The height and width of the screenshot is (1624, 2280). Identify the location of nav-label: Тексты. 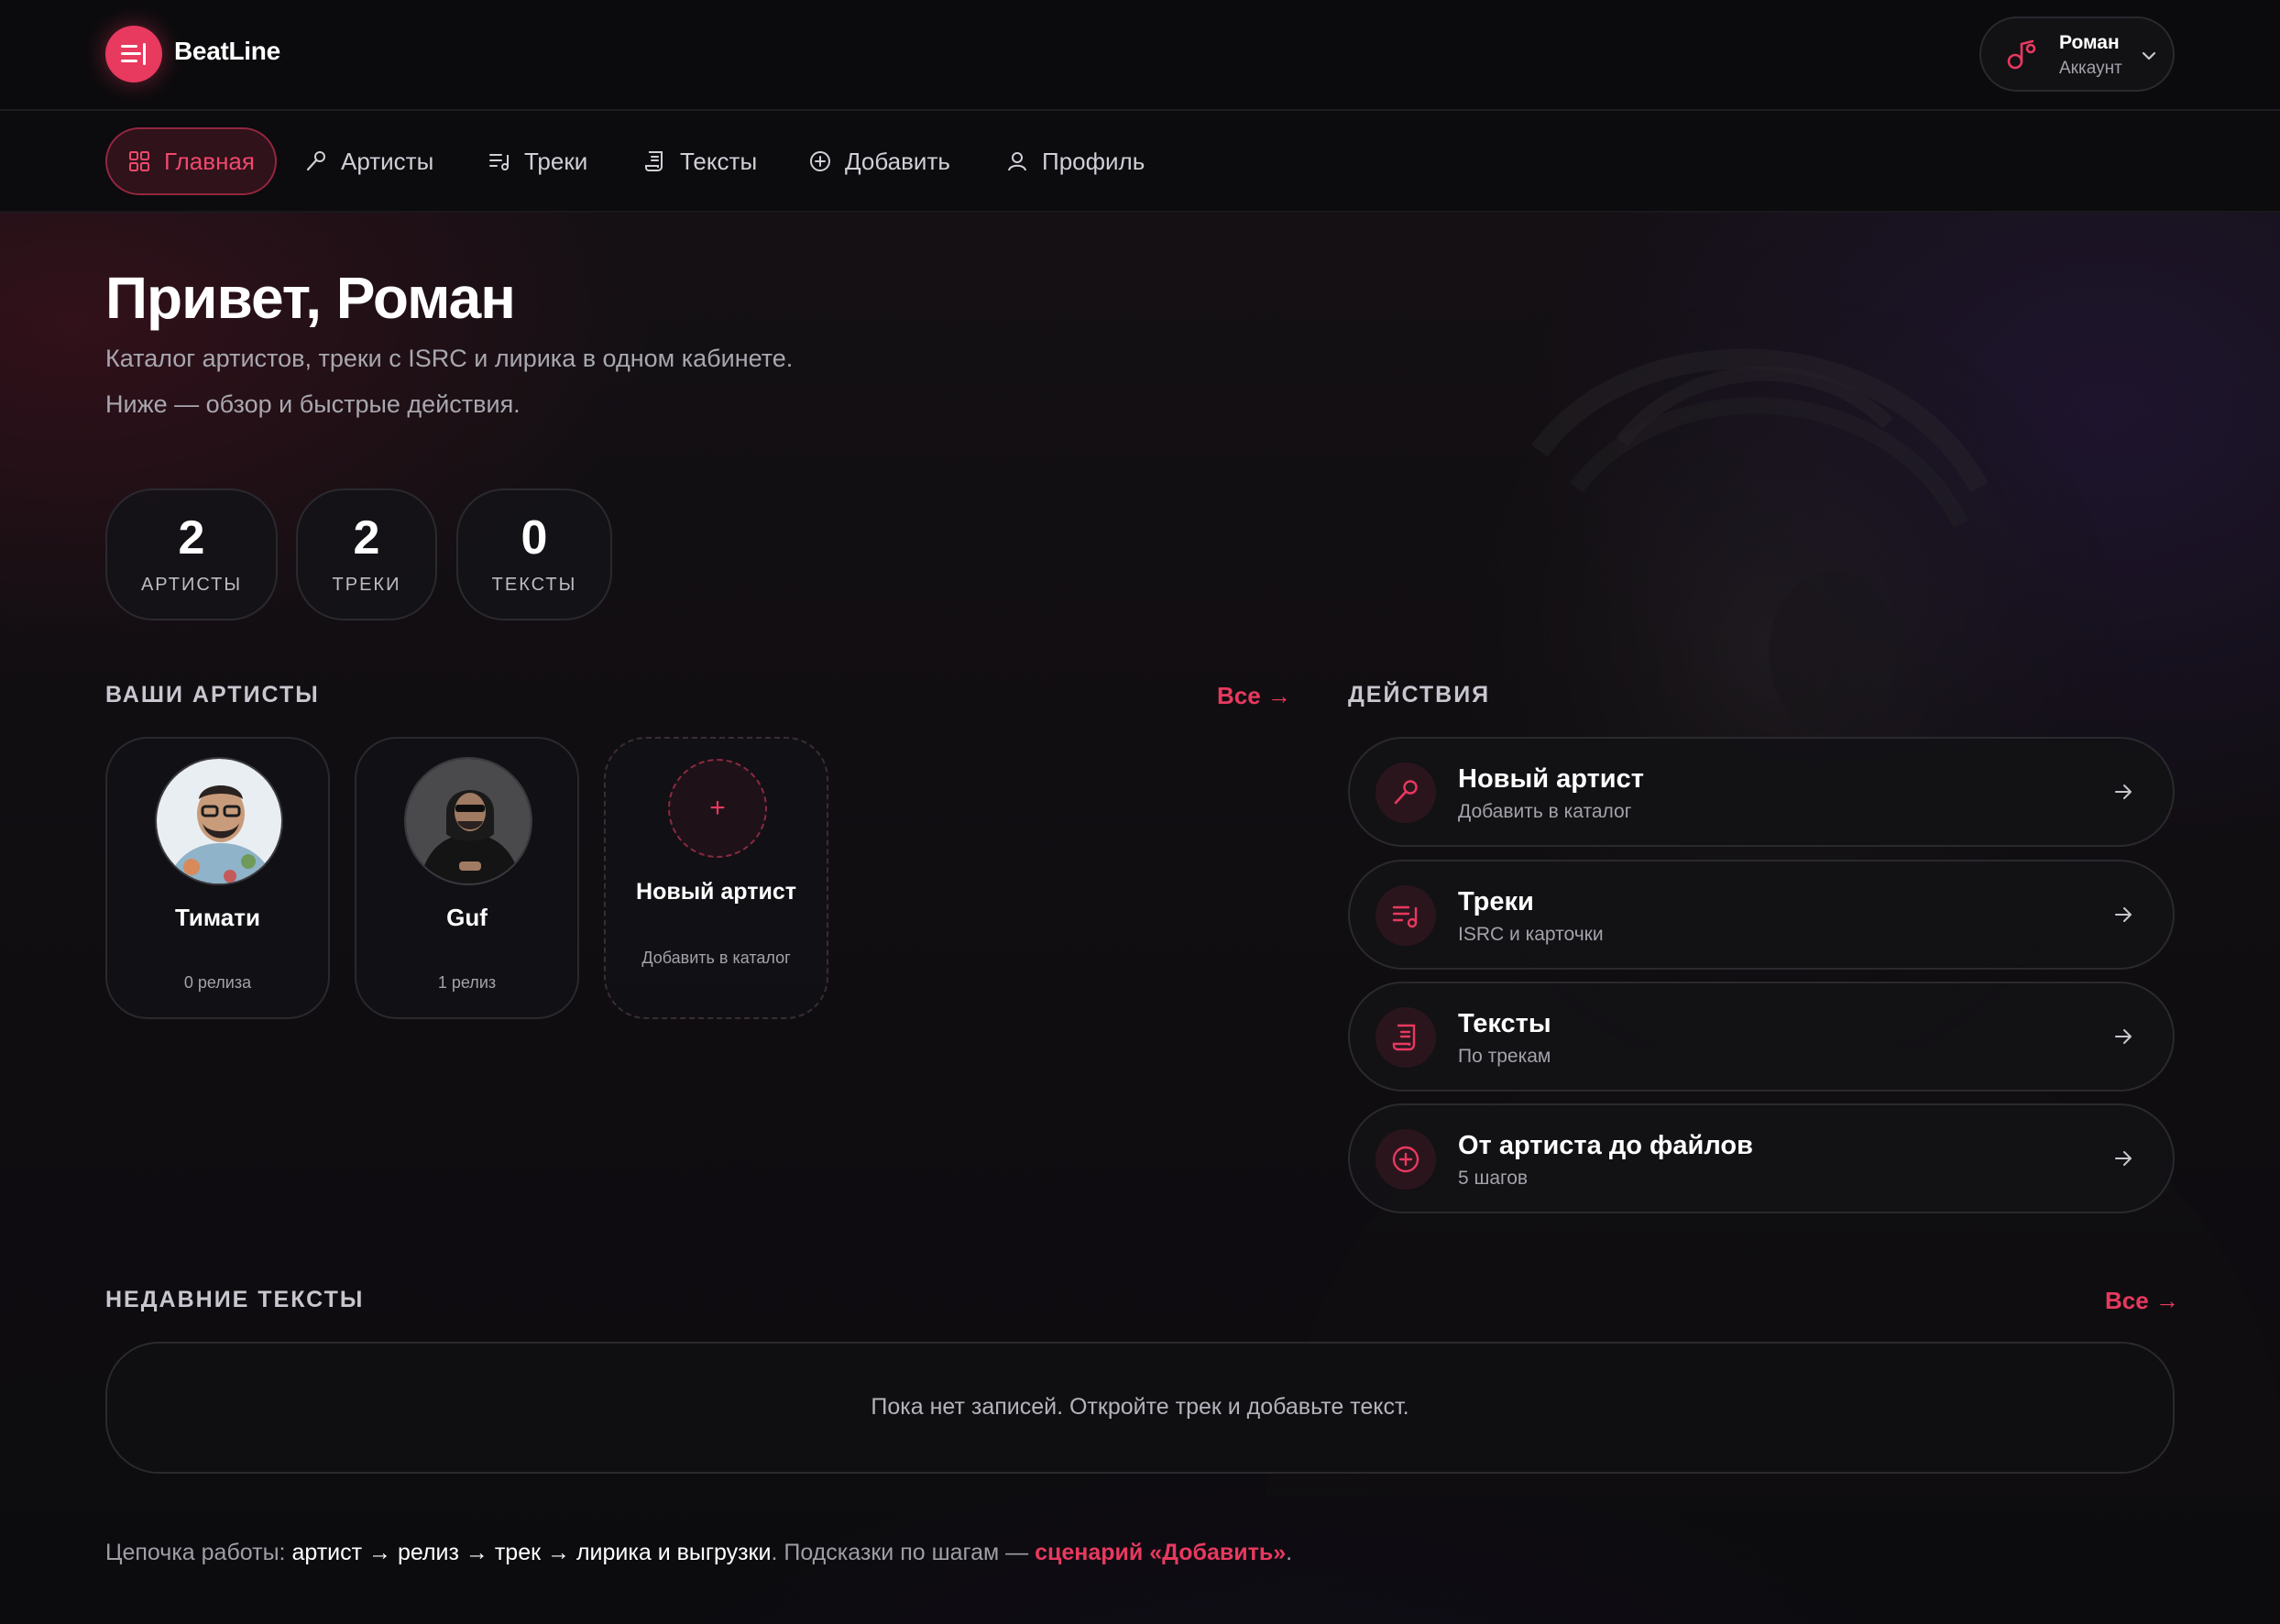
(719, 161).